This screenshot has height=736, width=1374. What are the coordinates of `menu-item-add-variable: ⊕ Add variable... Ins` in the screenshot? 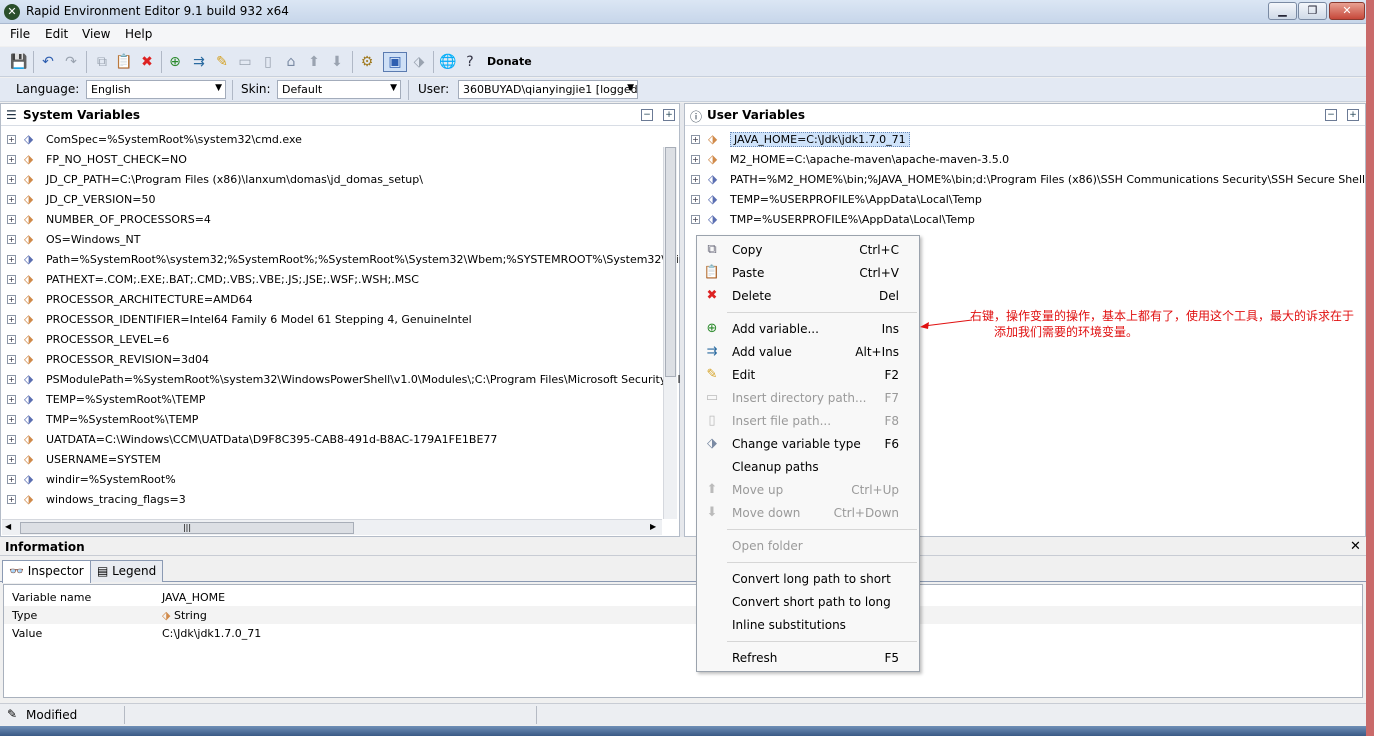 It's located at (808, 329).